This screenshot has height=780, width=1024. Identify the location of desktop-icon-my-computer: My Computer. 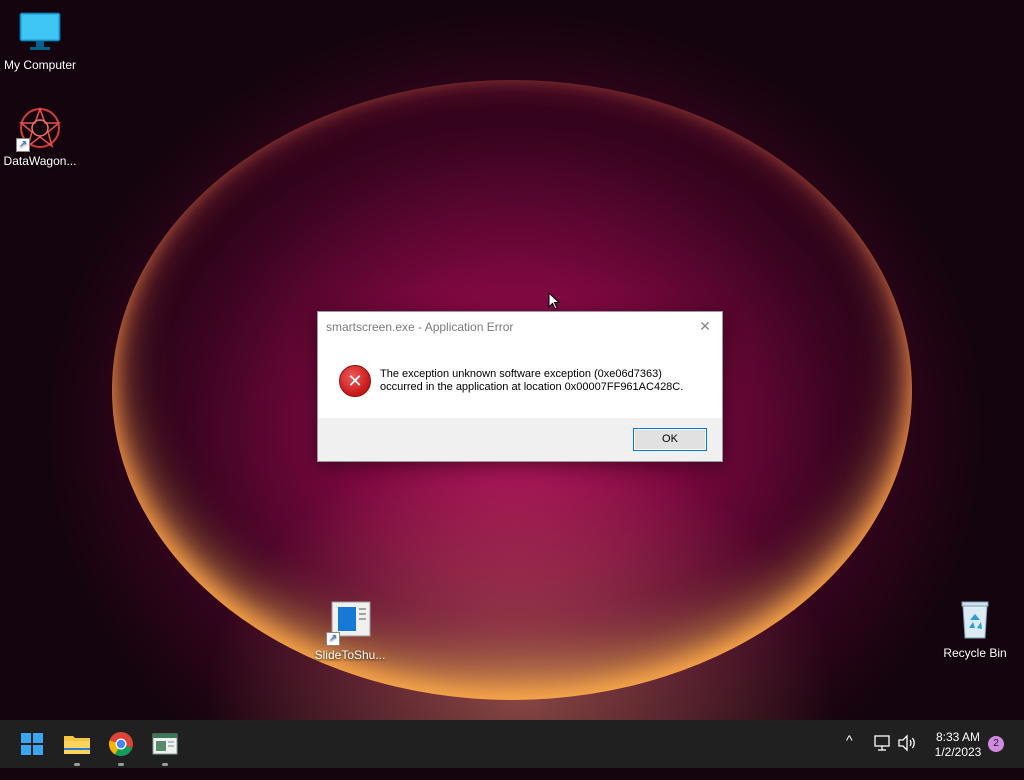
(40, 41).